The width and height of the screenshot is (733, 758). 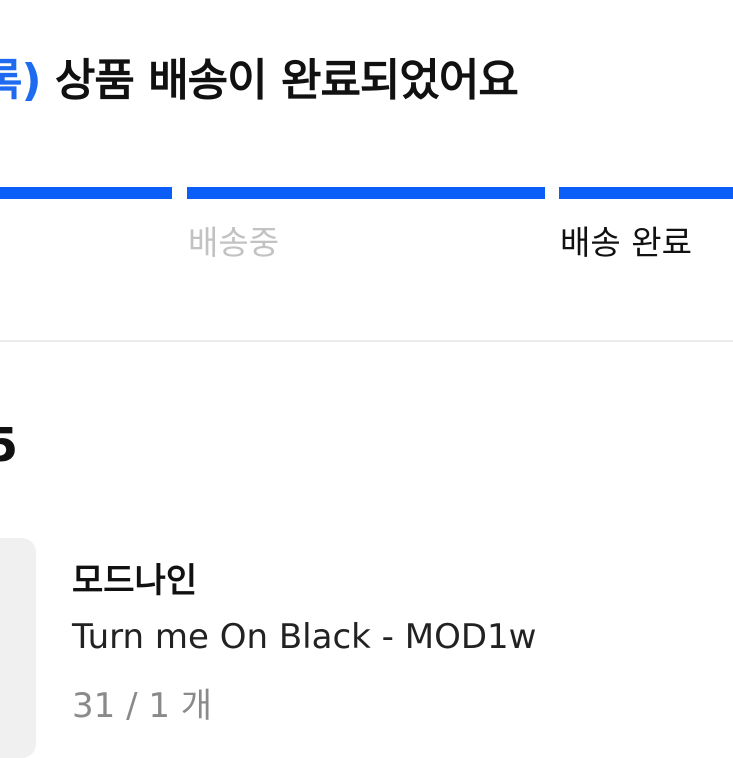 What do you see at coordinates (286, 80) in the screenshot?
I see `title-text: 상품 배송이 완료되었어요` at bounding box center [286, 80].